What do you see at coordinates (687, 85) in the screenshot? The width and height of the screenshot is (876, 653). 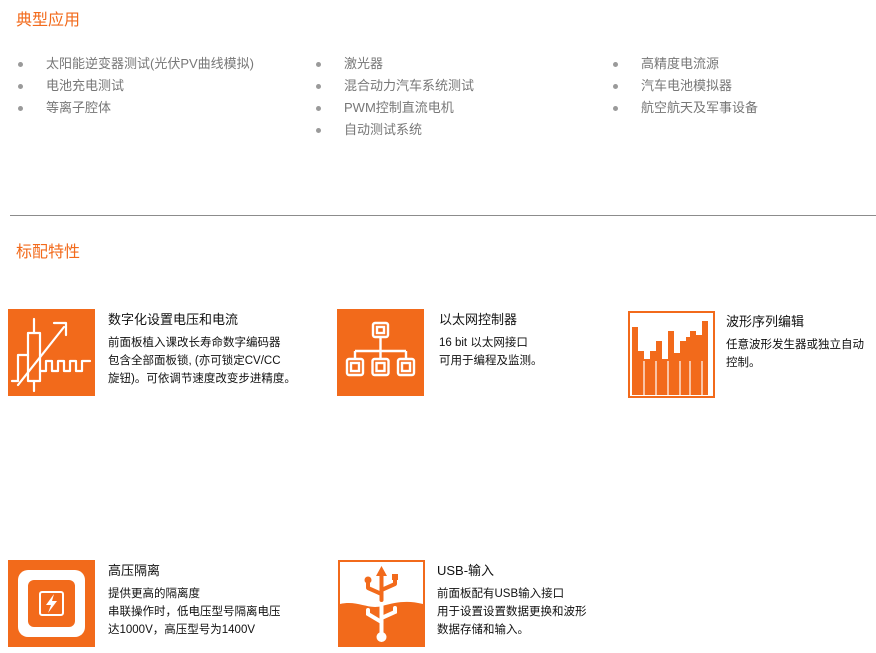 I see `list-item-label: 汽车电池模拟器` at bounding box center [687, 85].